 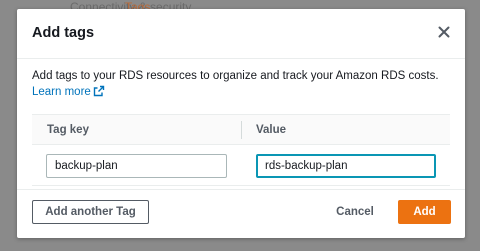 I want to click on column-divider, so click(x=241, y=130).